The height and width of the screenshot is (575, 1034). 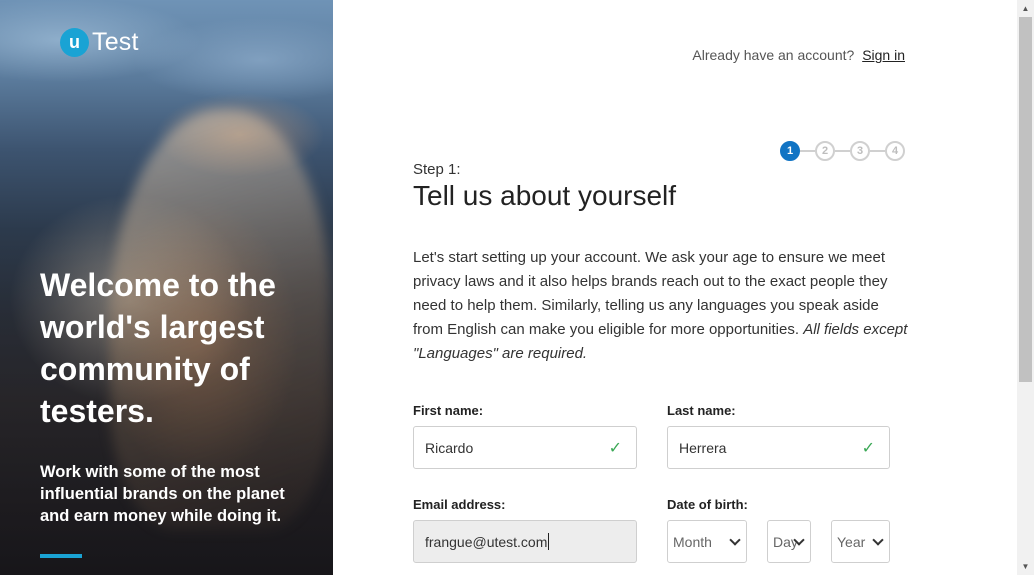 What do you see at coordinates (701, 410) in the screenshot?
I see `last-name-label: Last name:` at bounding box center [701, 410].